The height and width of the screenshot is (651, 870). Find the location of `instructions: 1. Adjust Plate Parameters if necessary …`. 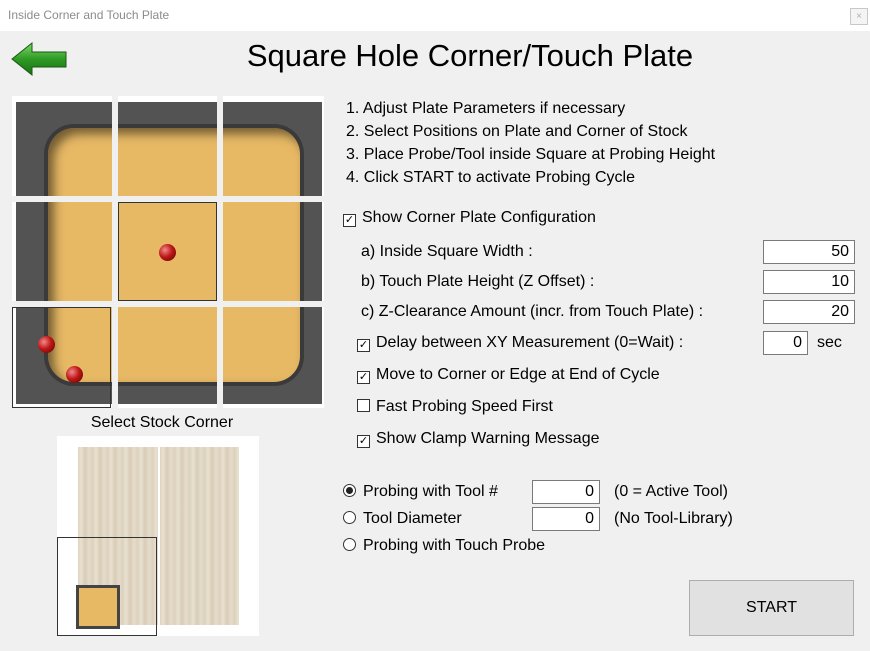

instructions: 1. Adjust Plate Parameters if necessary … is located at coordinates (530, 143).